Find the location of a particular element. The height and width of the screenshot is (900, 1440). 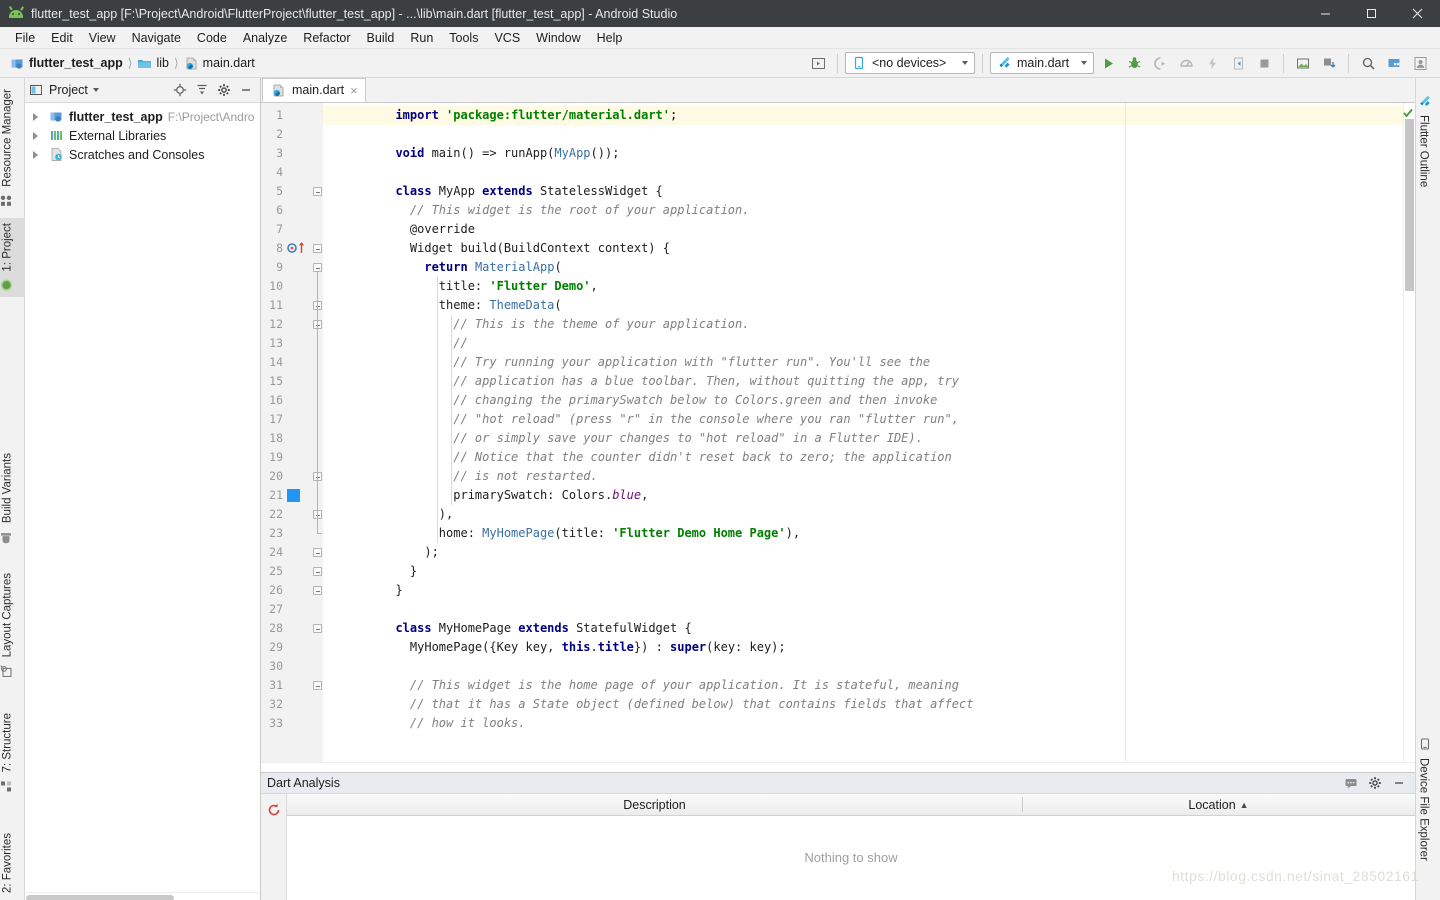

sidebar-item-favorites: 2: Favorites is located at coordinates (12, 864).